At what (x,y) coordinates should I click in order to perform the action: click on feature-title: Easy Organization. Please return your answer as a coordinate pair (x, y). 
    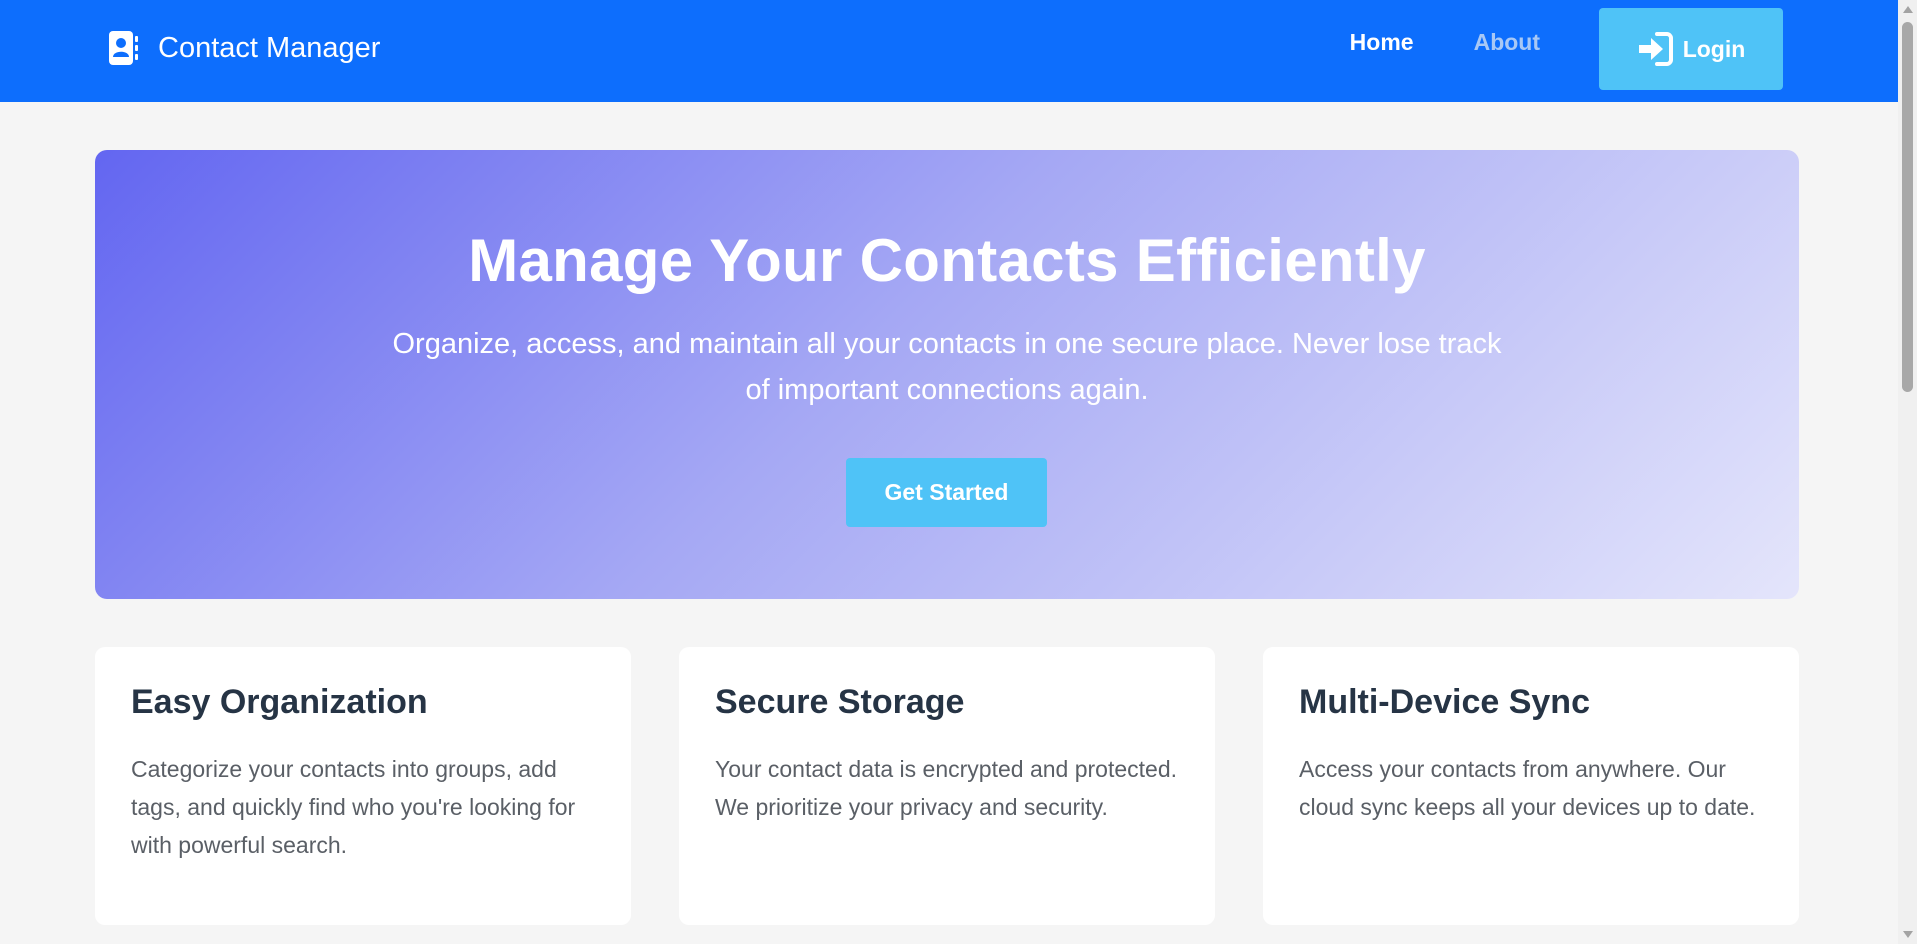
    Looking at the image, I should click on (279, 702).